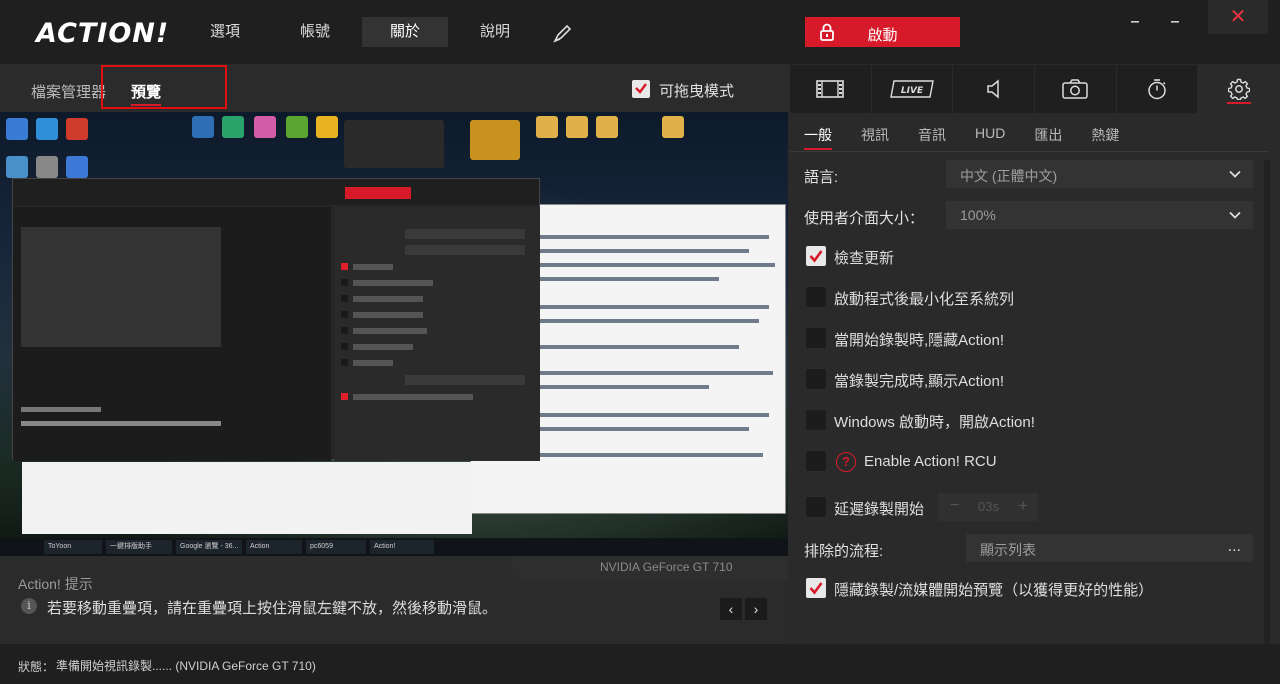  Describe the element at coordinates (731, 609) in the screenshot. I see `tips-prev-button: ‹` at that location.